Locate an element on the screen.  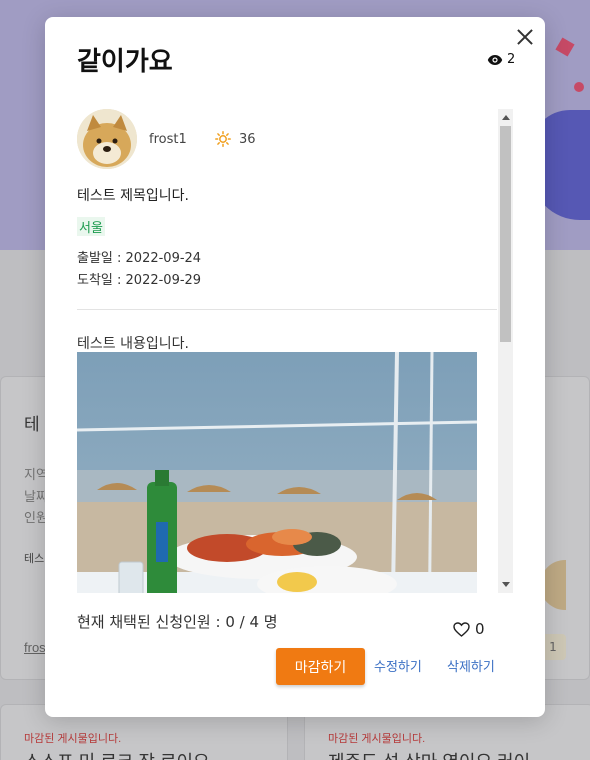
like-count: 0 is located at coordinates (480, 629).